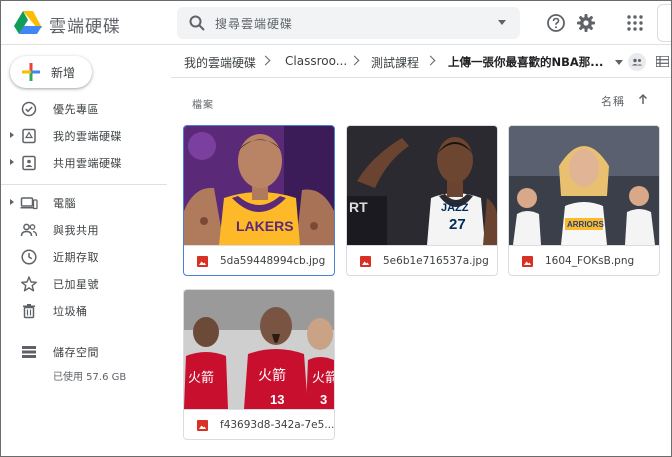 This screenshot has width=672, height=457. I want to click on sidebar-item-storage: 儲存空間, so click(85, 352).